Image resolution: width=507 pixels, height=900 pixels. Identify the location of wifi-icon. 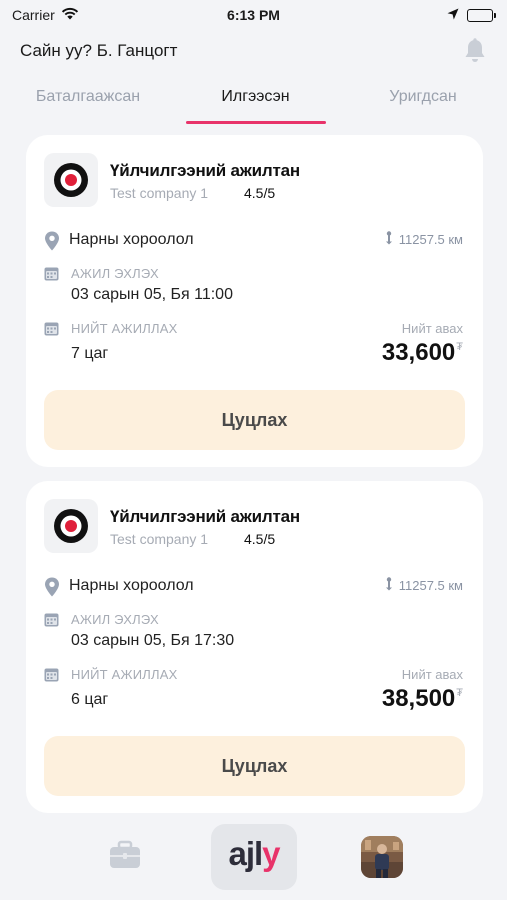
(70, 15).